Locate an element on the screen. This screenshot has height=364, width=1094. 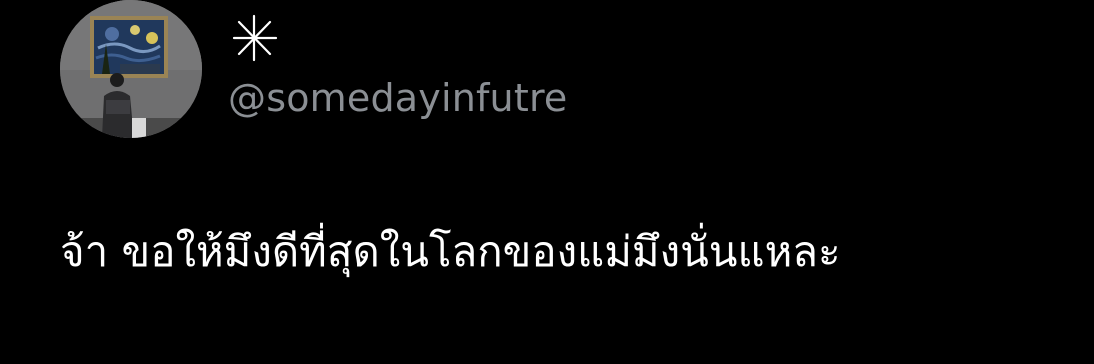
avatar is located at coordinates (131, 69).